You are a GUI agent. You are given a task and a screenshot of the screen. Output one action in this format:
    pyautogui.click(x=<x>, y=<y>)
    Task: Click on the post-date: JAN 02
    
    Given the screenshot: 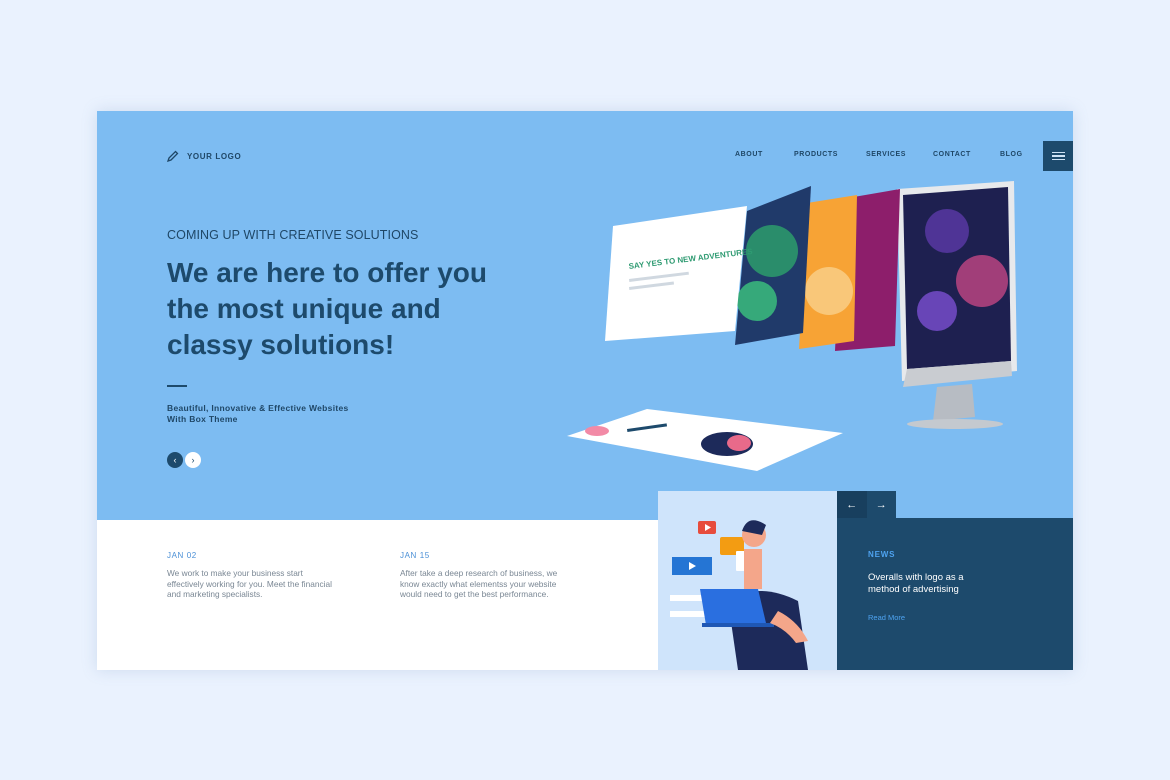 What is the action you would take?
    pyautogui.click(x=182, y=555)
    